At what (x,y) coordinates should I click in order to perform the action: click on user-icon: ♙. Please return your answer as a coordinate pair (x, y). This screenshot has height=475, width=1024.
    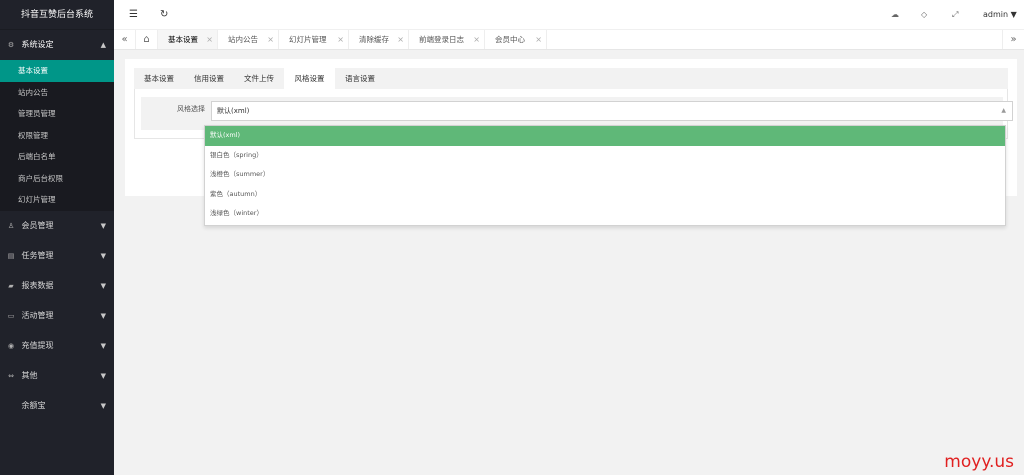
    Looking at the image, I should click on (11, 225).